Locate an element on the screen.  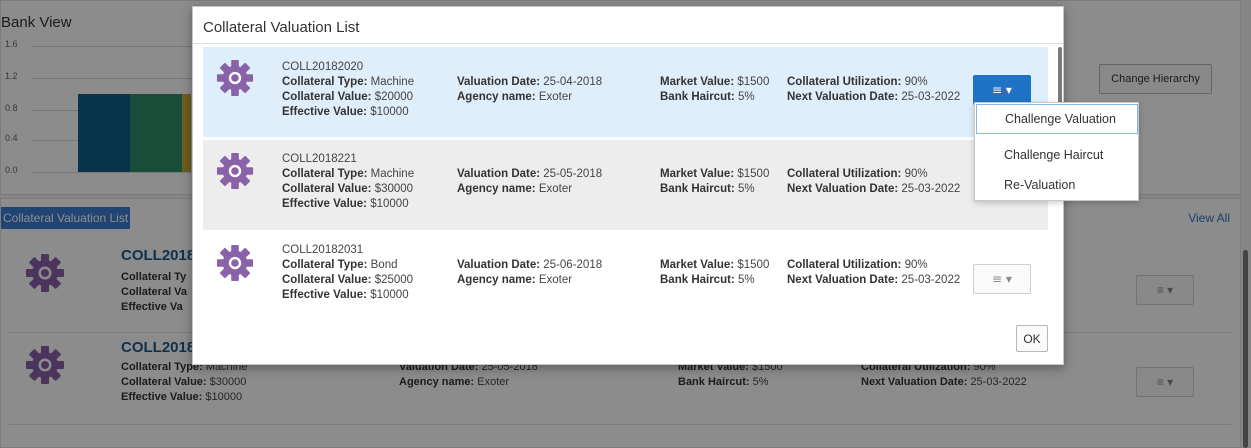
collateral-id: COLL20182020 is located at coordinates (323, 67).